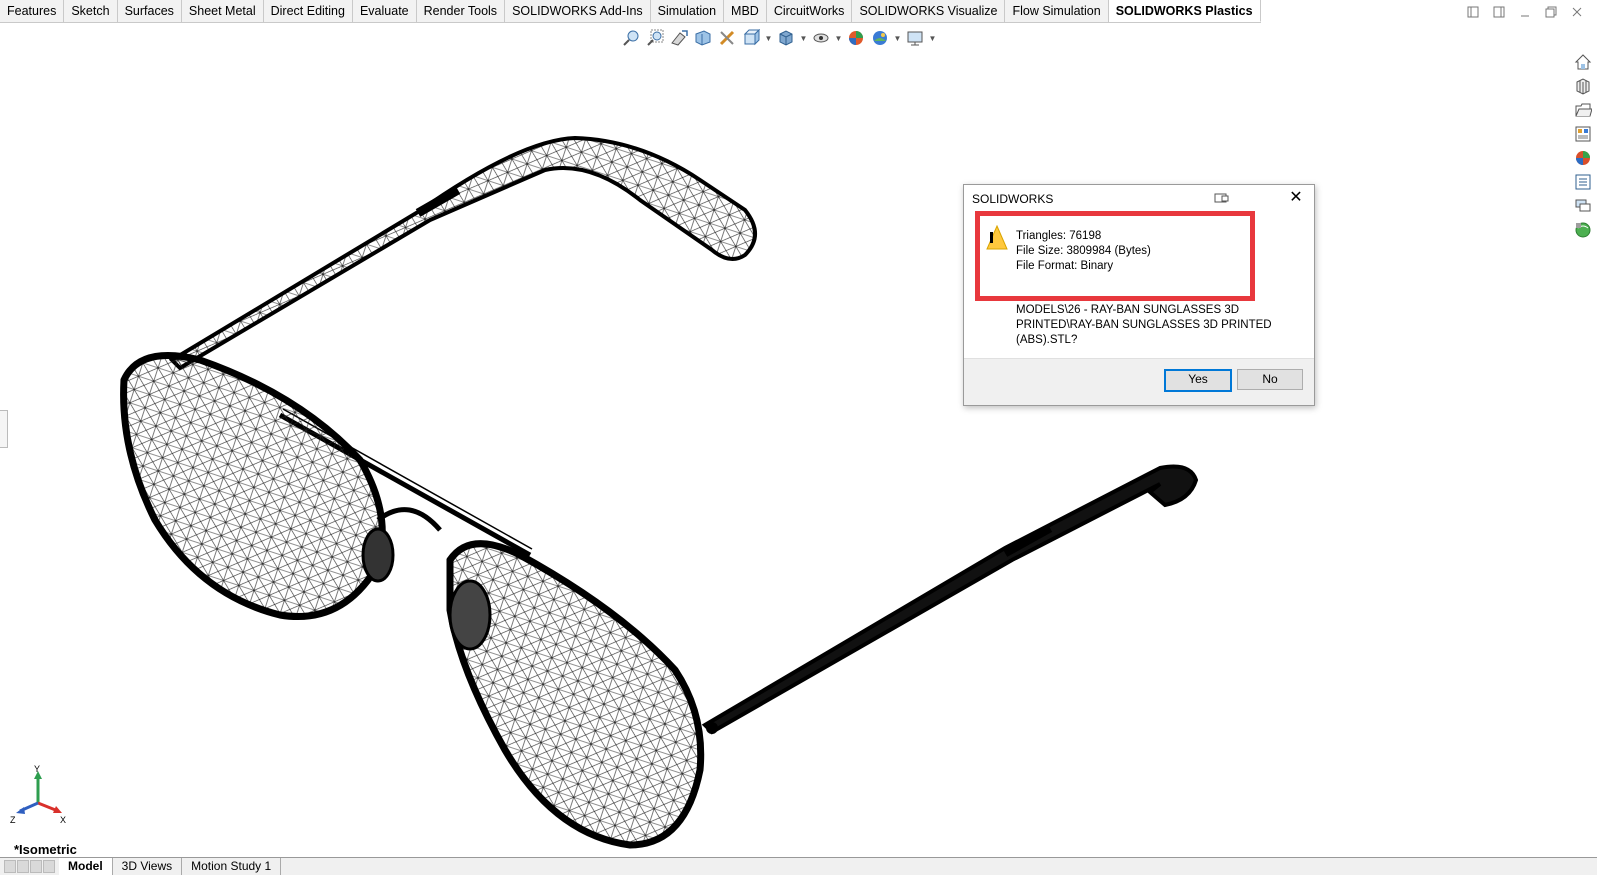  Describe the element at coordinates (45, 849) in the screenshot. I see `view-orientation-label: *Isometric` at that location.